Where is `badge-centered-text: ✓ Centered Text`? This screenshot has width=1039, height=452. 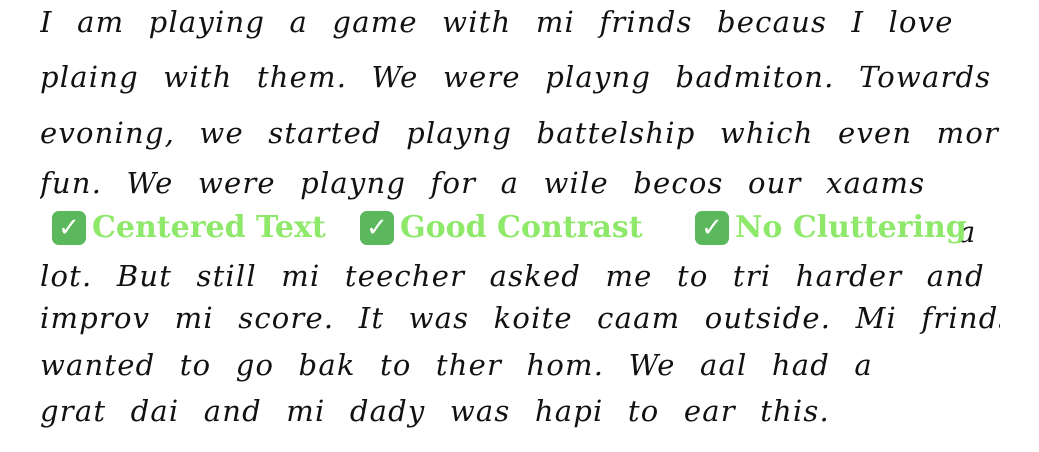
badge-centered-text: ✓ Centered Text is located at coordinates (189, 227).